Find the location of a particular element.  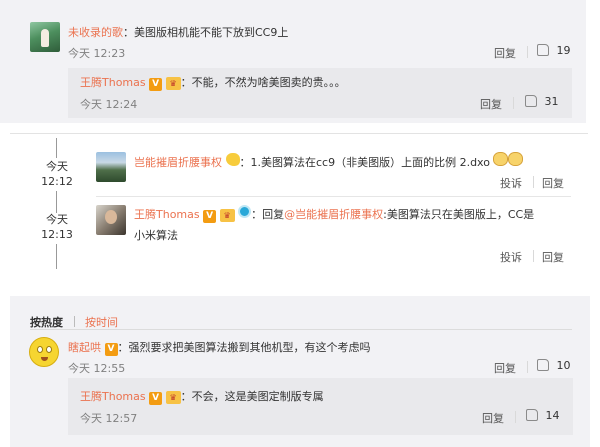

like-button: 10 is located at coordinates (554, 365).